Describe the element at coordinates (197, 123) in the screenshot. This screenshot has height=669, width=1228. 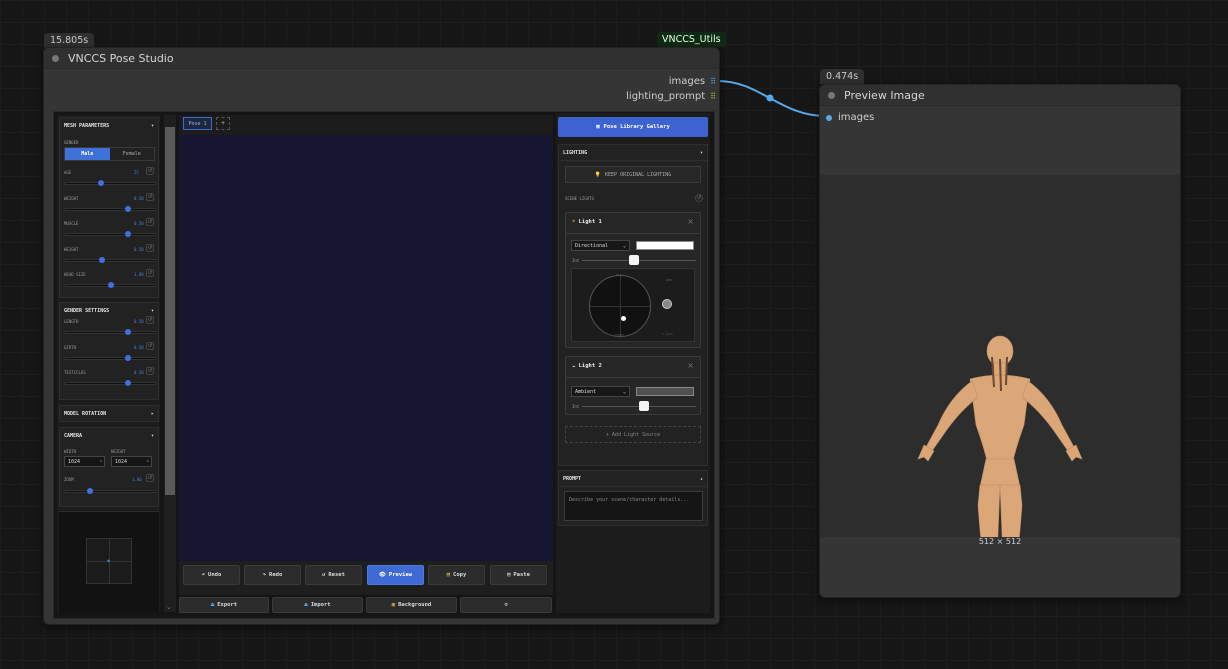
I see `tab-pose-1: Pose 1` at that location.